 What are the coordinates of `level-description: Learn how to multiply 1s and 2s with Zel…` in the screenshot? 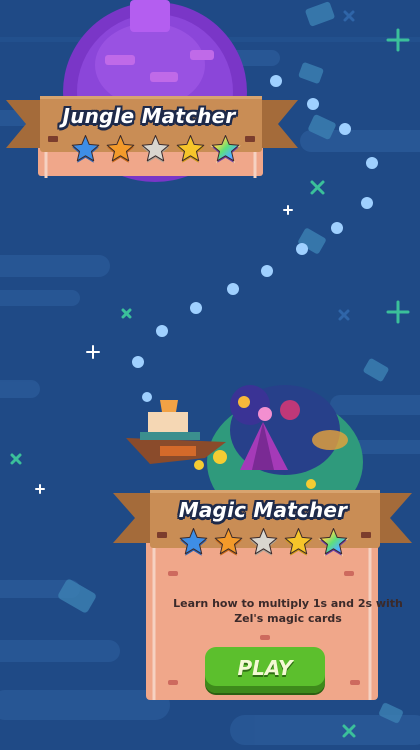 It's located at (288, 611).